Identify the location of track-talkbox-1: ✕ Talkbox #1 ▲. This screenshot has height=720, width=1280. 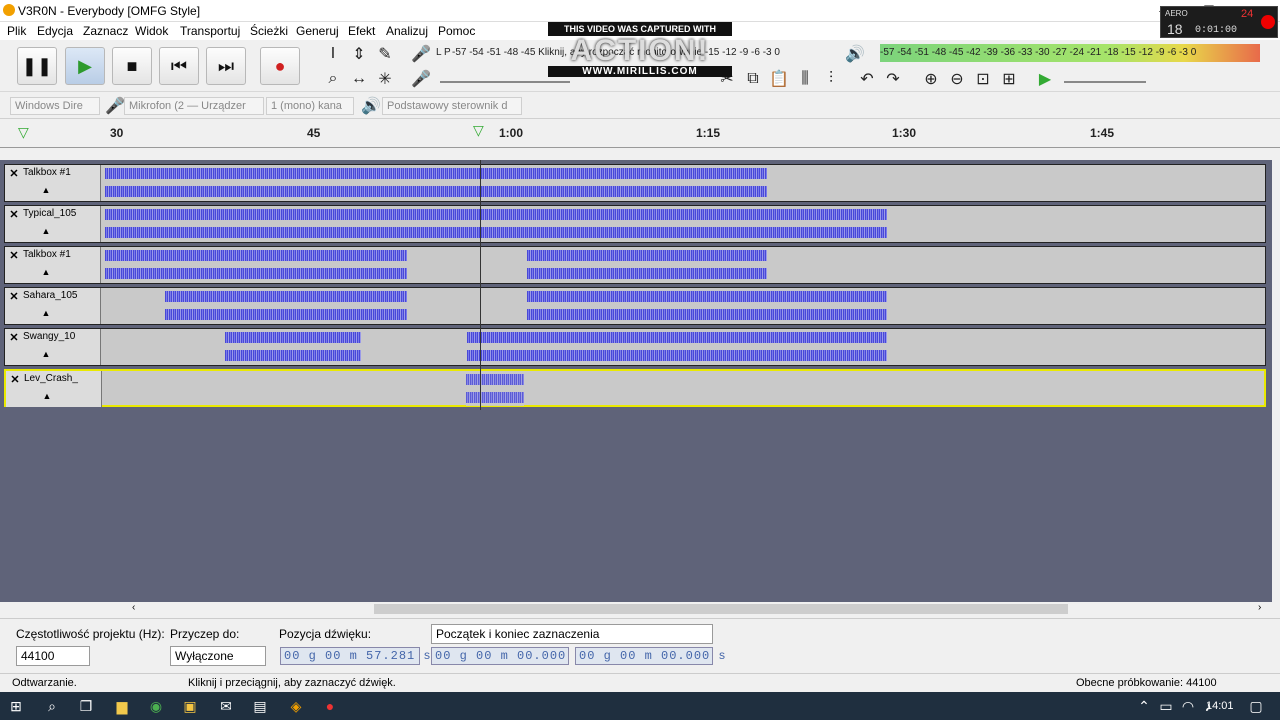
(635, 183).